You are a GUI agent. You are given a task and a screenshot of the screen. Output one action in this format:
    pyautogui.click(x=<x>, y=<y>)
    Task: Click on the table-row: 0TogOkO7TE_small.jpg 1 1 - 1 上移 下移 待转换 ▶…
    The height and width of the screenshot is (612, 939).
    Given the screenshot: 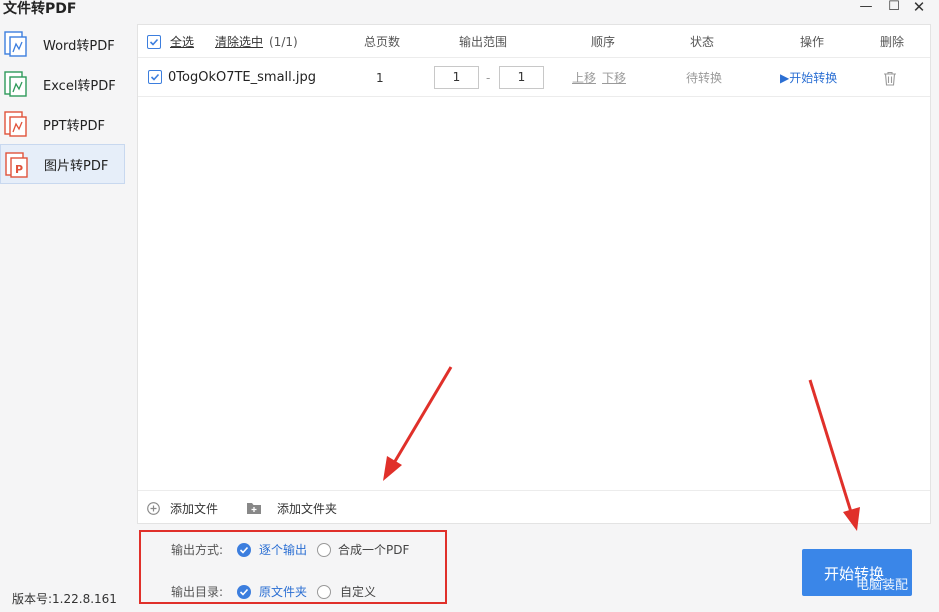 What is the action you would take?
    pyautogui.click(x=534, y=78)
    